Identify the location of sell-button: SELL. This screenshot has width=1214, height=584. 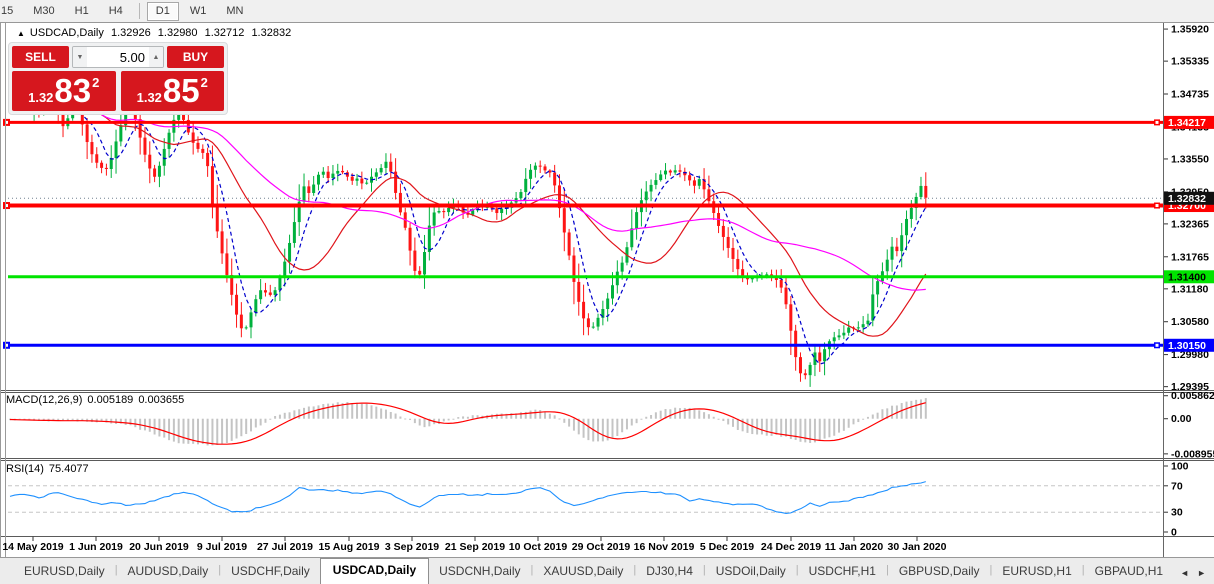
(40, 57).